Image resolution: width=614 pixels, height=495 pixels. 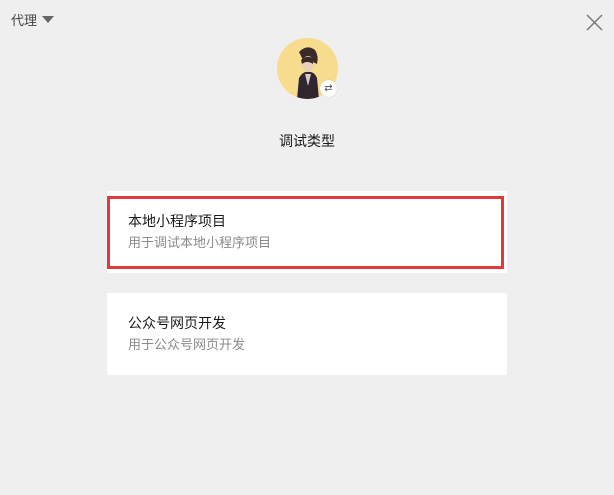 I want to click on caret-down-icon, so click(x=48, y=19).